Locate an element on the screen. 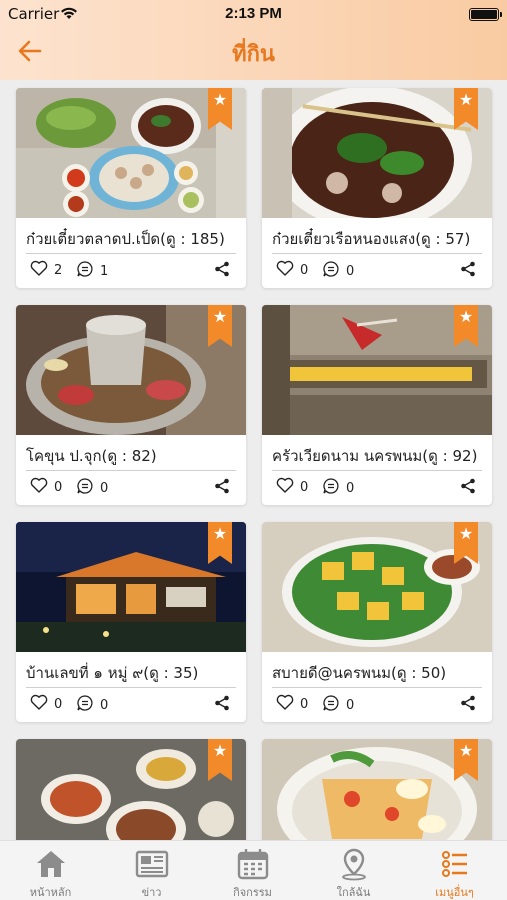  place-name: ครัวเวียดนาม นครพนม(ดู : 92) is located at coordinates (379, 456).